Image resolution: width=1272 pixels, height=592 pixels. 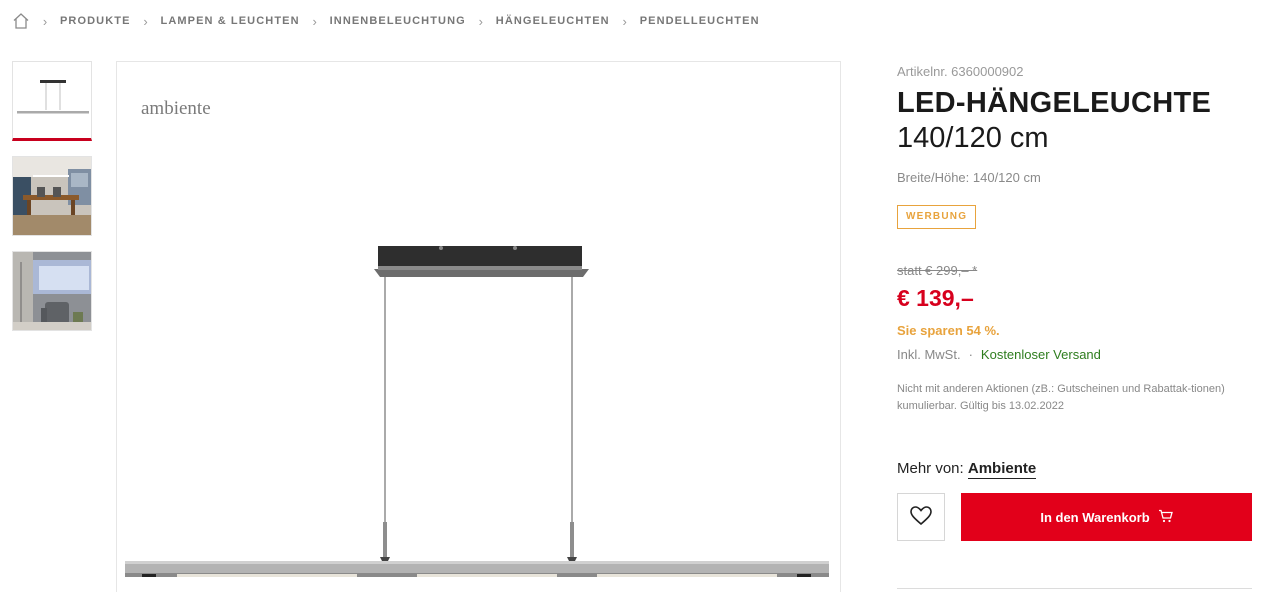 I want to click on heart-icon, so click(x=921, y=517).